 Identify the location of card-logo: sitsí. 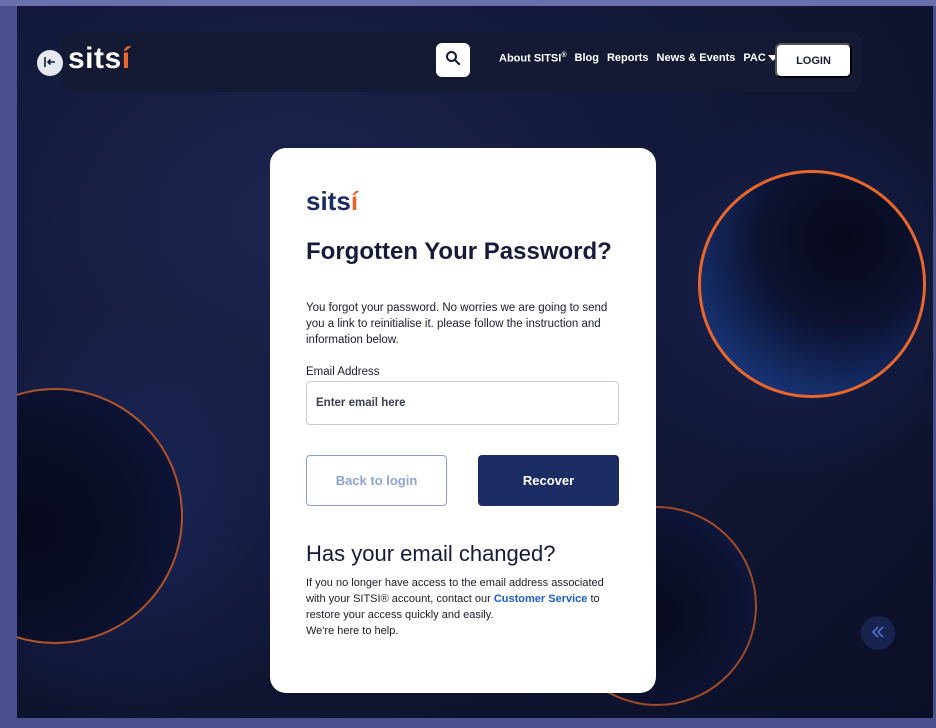
(332, 201).